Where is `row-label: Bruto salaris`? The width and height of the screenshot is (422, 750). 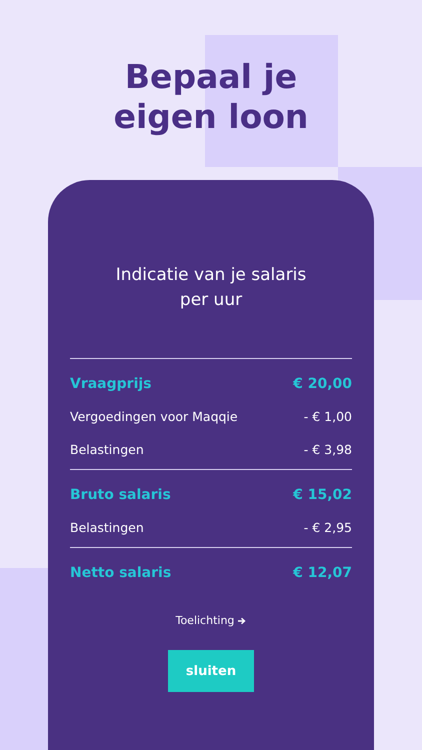 row-label: Bruto salaris is located at coordinates (120, 494).